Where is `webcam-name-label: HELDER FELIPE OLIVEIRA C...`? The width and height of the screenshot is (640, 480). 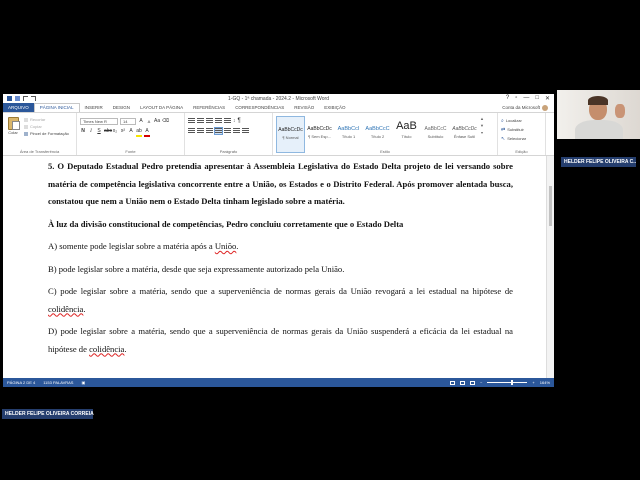 webcam-name-label: HELDER FELIPE OLIVEIRA C... is located at coordinates (598, 162).